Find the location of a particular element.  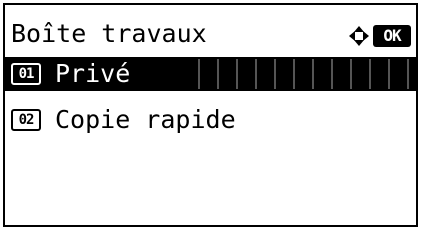

menu-item-copie-rapide: 02 Copie rapide is located at coordinates (210, 120).